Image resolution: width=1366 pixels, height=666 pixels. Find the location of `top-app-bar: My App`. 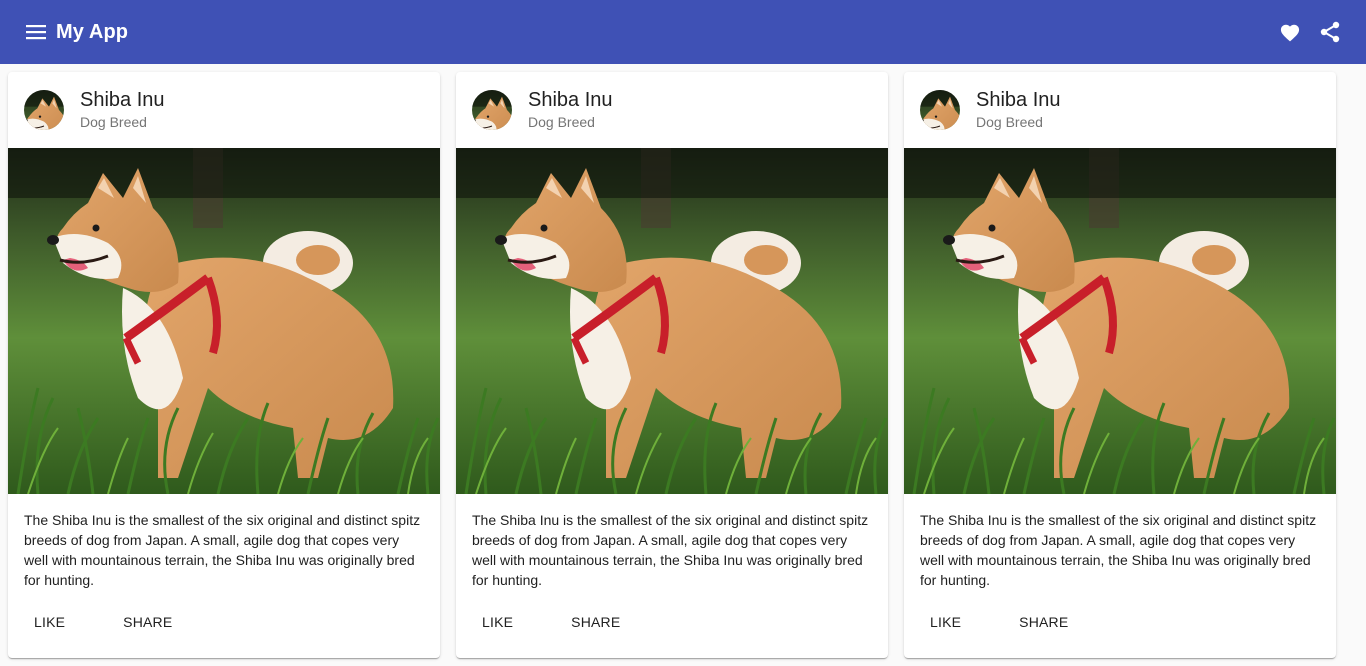

top-app-bar: My App is located at coordinates (683, 32).